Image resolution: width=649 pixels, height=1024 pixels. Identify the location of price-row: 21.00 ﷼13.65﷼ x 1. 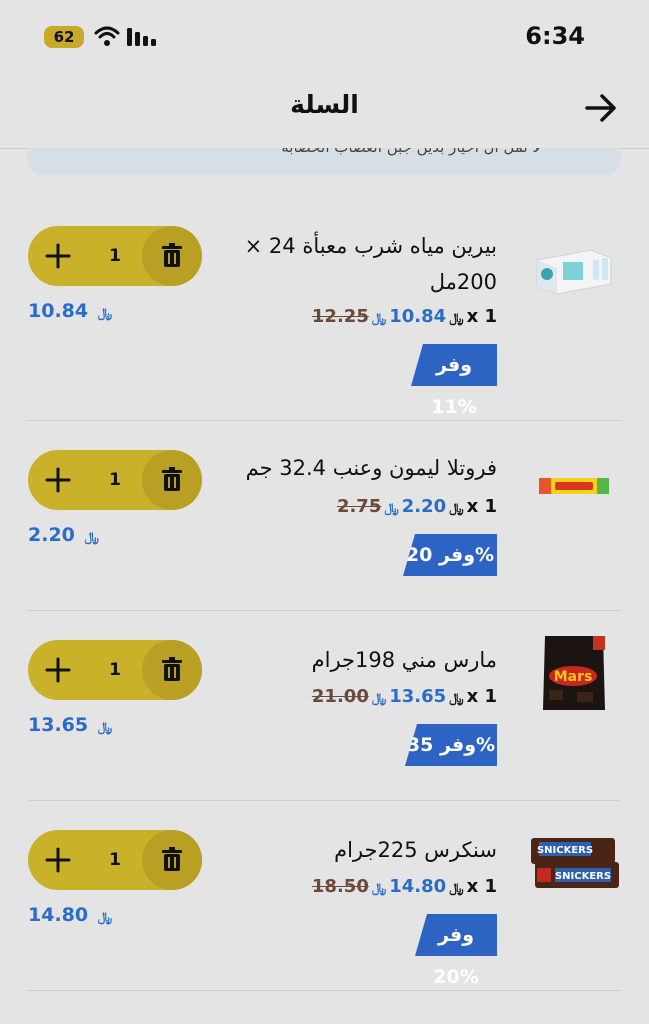
(404, 696).